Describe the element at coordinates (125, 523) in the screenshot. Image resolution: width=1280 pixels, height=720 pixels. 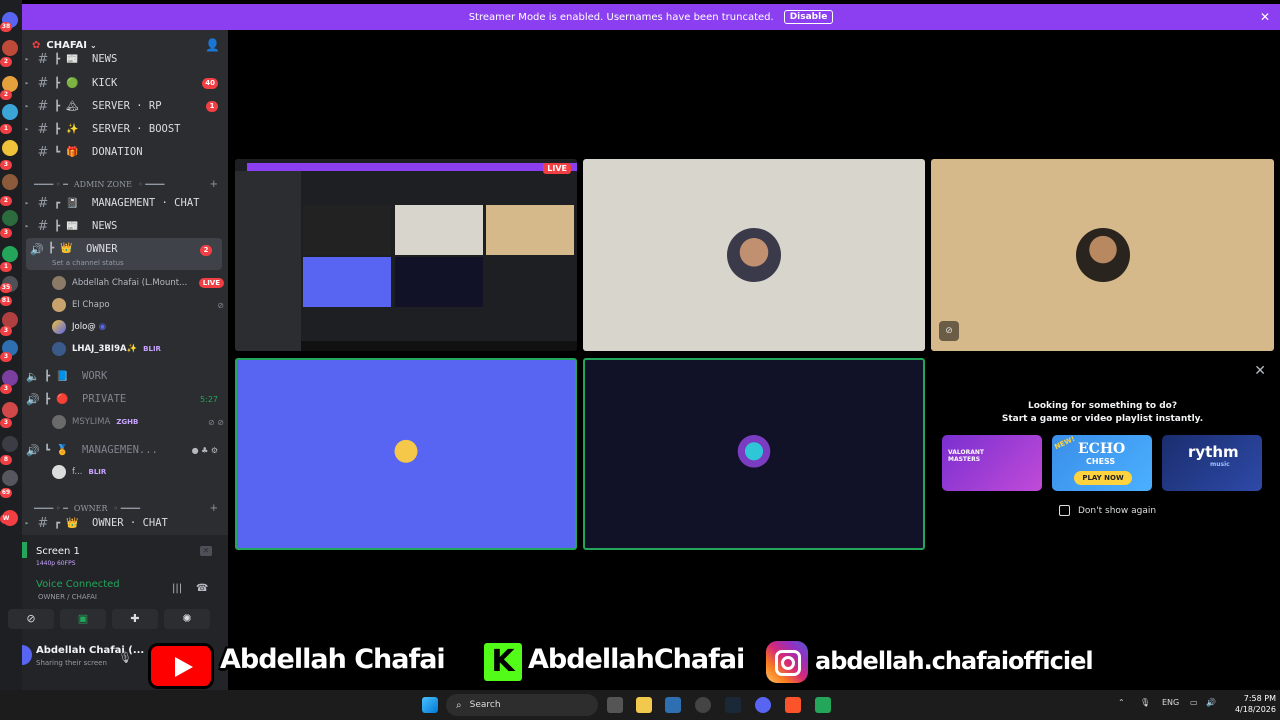
I see `channel-owner-chat: ▸ # ┏ 👑 OWNER · CHAT` at that location.